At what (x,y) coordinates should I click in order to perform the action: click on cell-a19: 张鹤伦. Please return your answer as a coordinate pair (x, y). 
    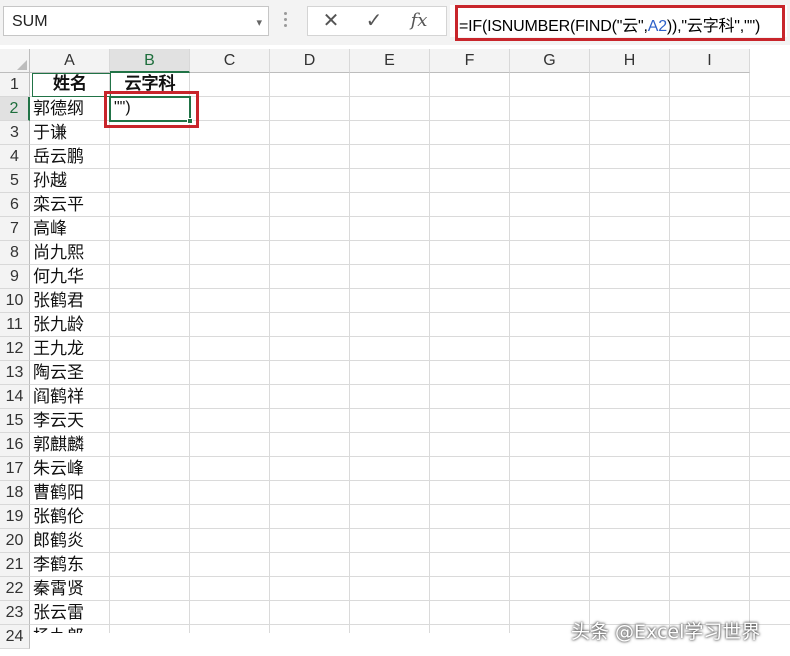
    Looking at the image, I should click on (58, 517).